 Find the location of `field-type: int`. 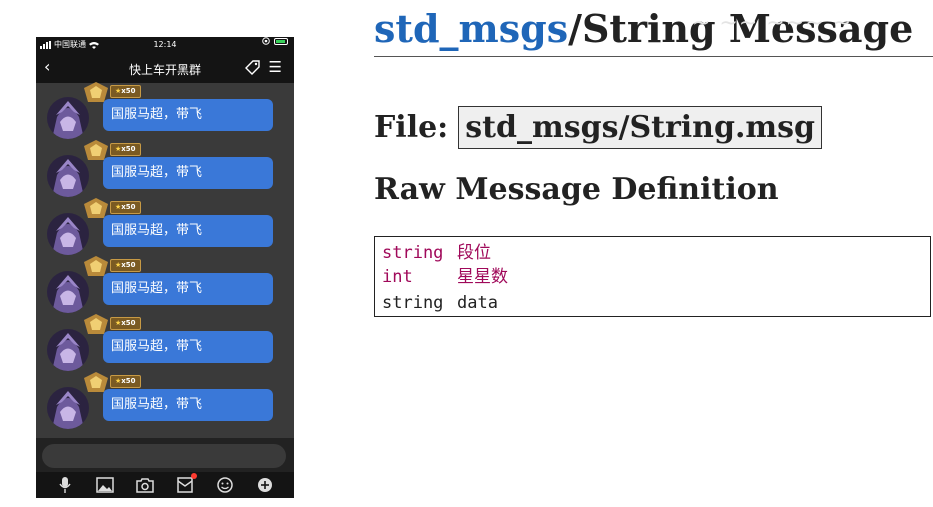

field-type: int is located at coordinates (397, 277).